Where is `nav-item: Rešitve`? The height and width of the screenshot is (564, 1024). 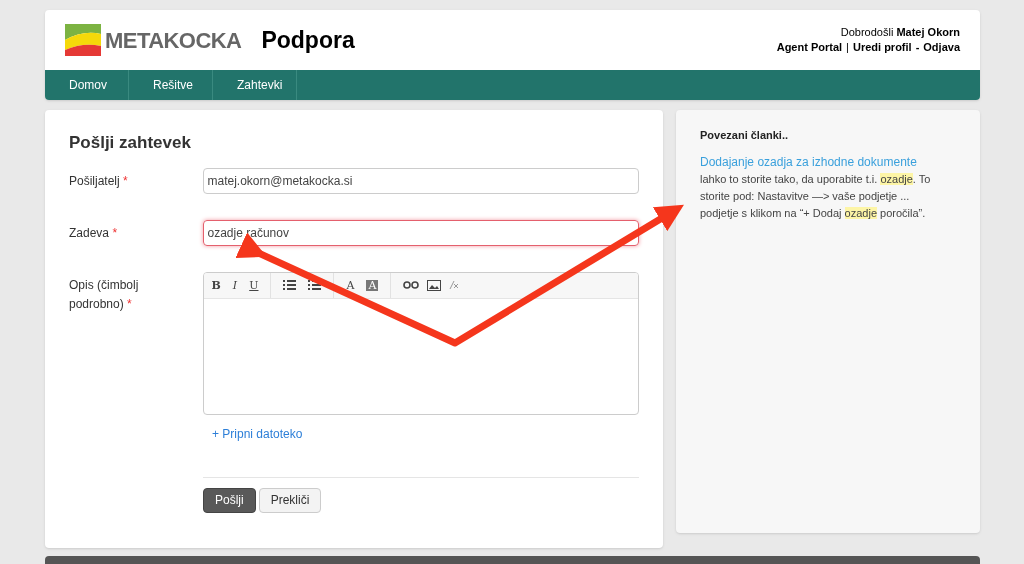 nav-item: Rešitve is located at coordinates (171, 85).